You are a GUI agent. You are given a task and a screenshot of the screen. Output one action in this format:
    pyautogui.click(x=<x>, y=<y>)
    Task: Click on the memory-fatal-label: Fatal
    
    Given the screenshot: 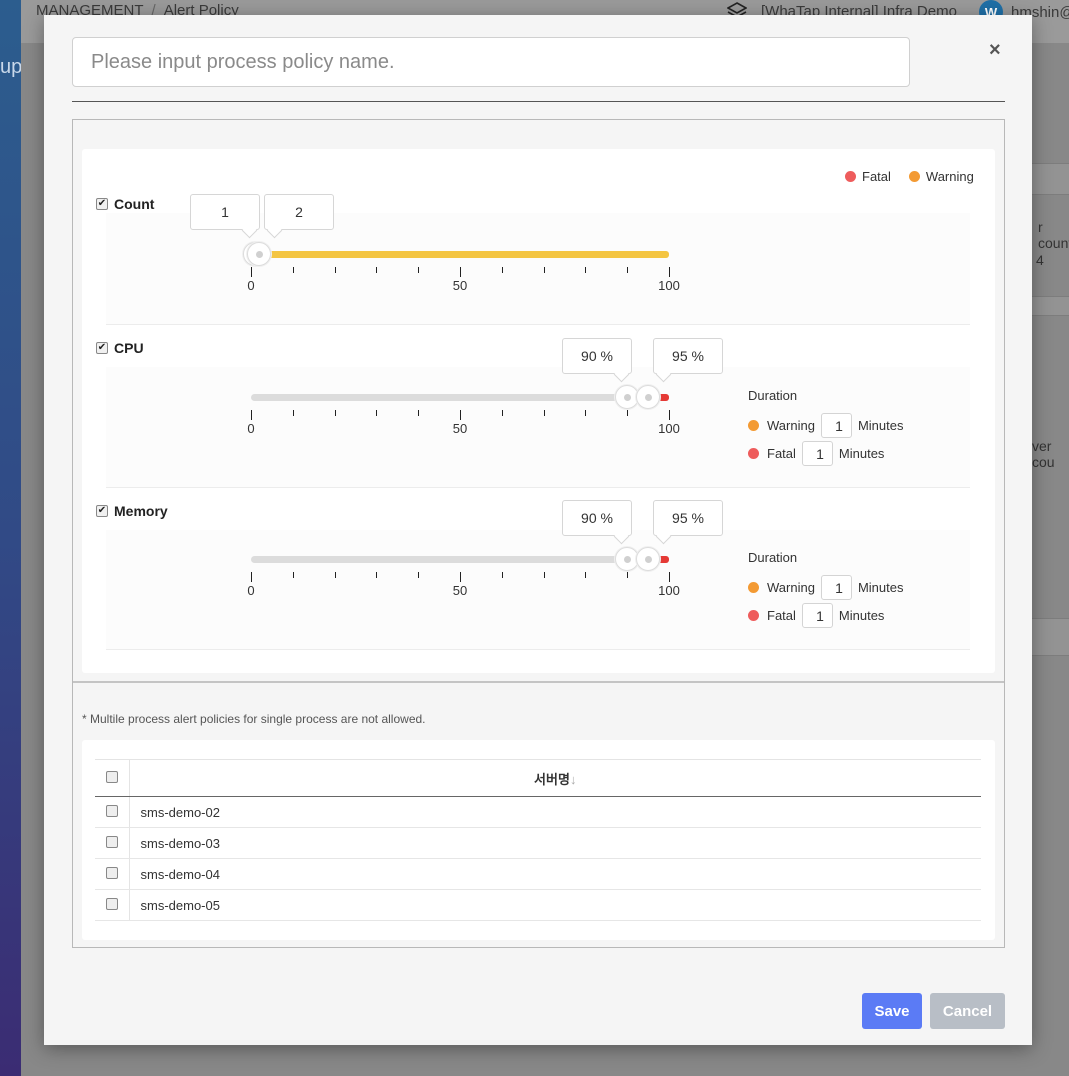 What is the action you would take?
    pyautogui.click(x=781, y=615)
    